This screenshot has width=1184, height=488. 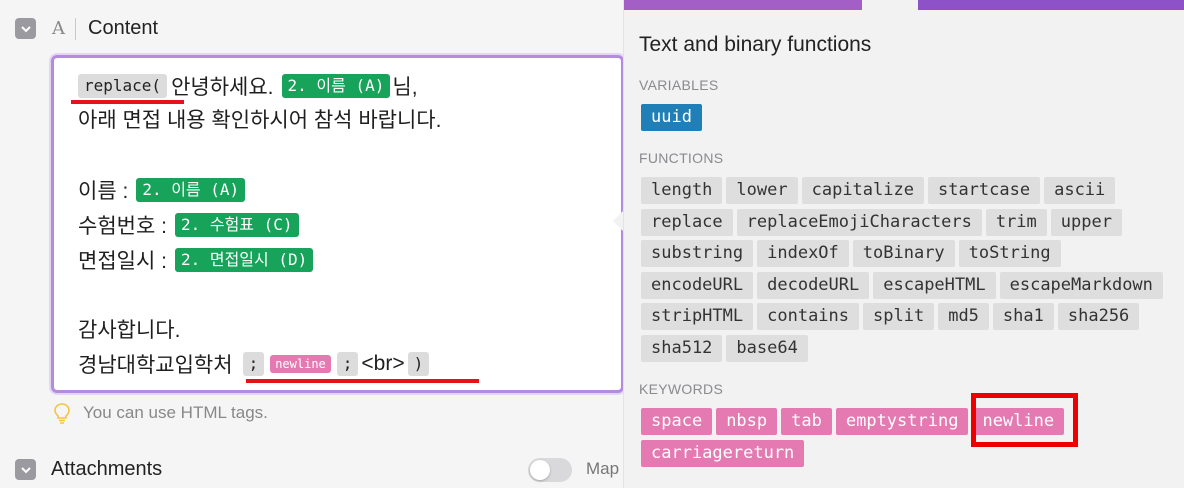 What do you see at coordinates (362, 381) in the screenshot?
I see `red-underline-annotation` at bounding box center [362, 381].